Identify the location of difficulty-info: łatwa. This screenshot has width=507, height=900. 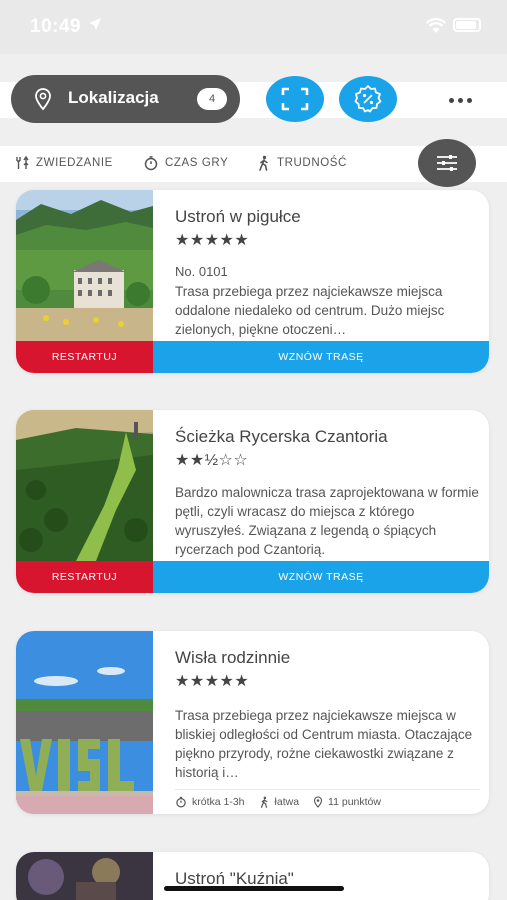
(279, 802).